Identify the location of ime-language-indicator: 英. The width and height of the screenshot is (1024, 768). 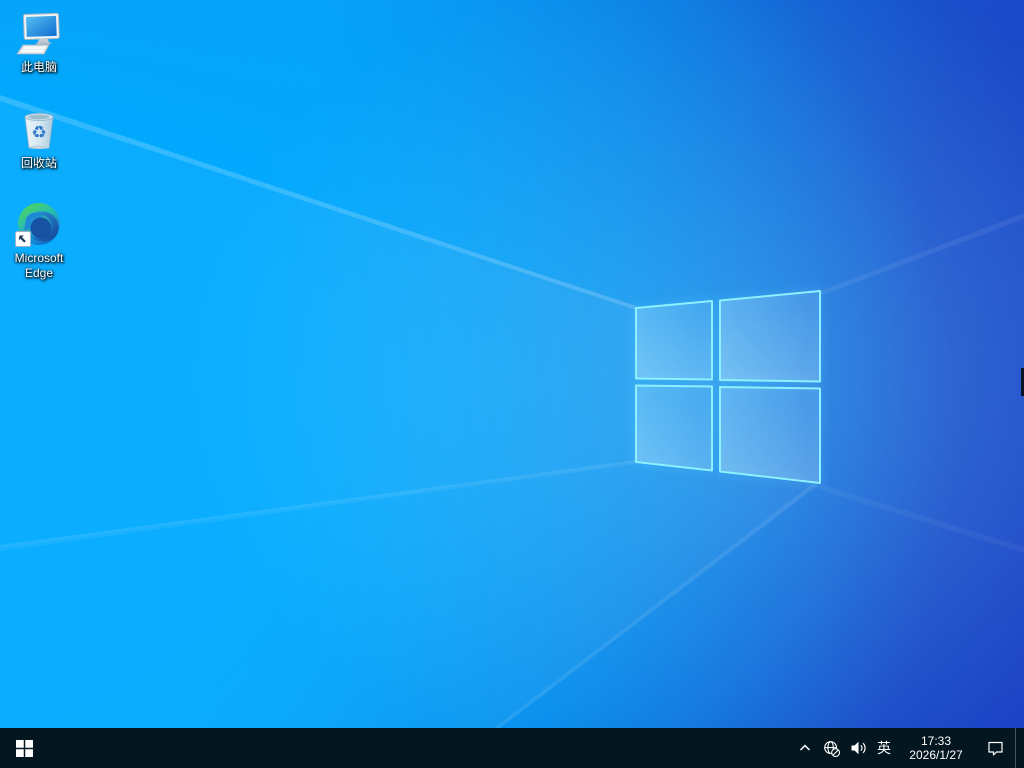
(884, 748).